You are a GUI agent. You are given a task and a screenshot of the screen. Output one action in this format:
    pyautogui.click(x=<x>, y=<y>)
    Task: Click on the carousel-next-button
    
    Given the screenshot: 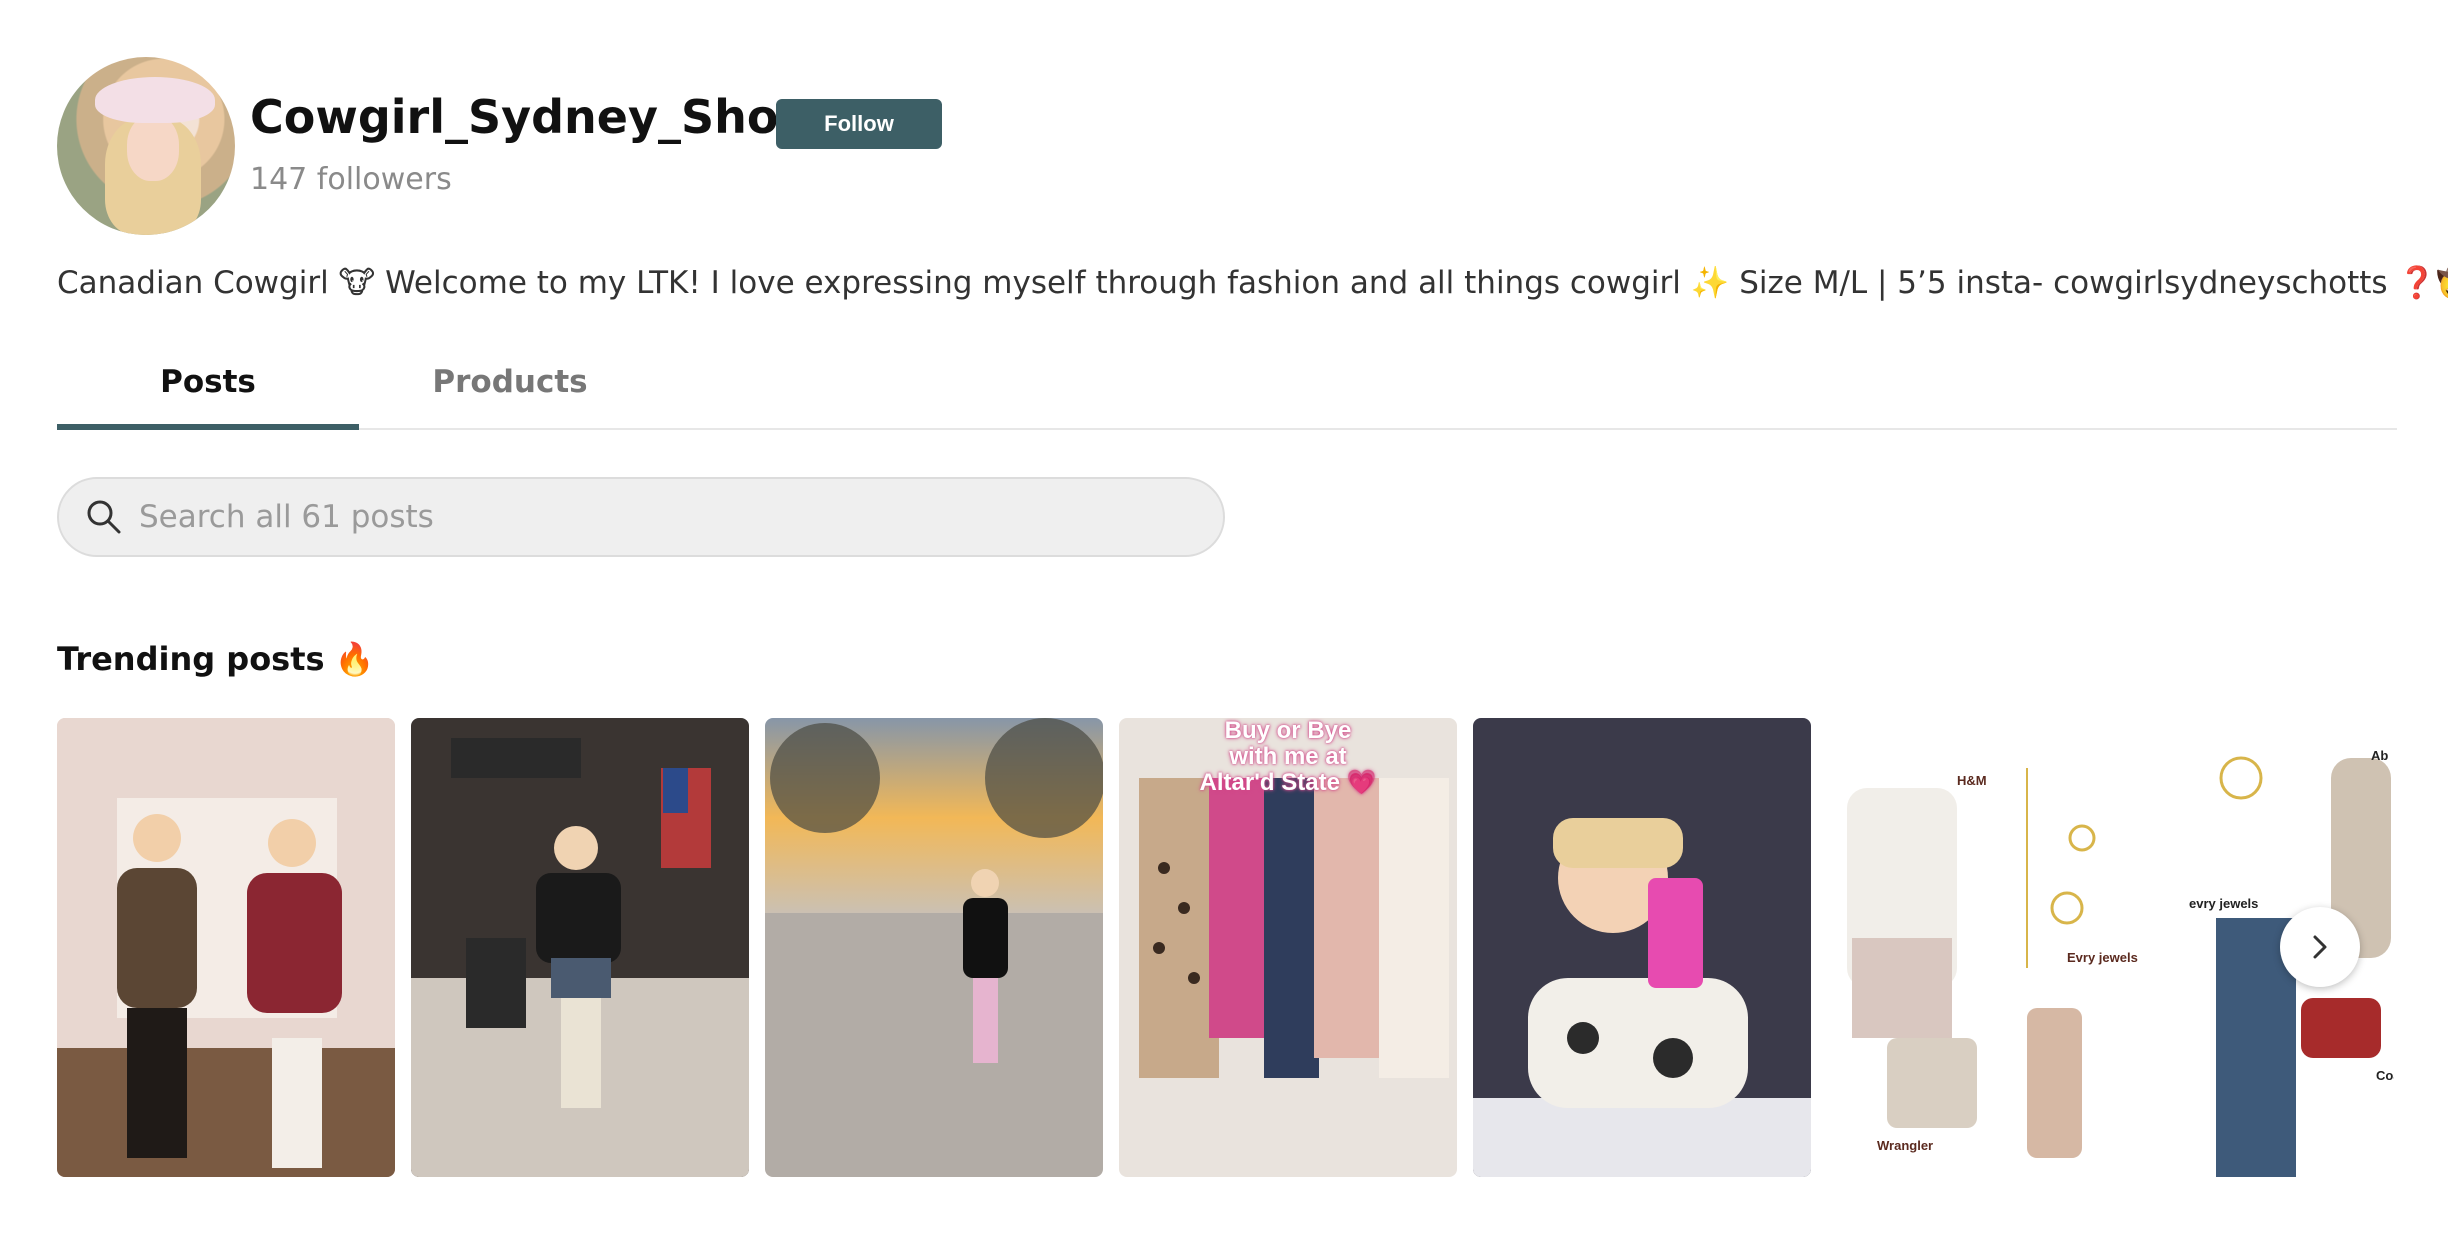 What is the action you would take?
    pyautogui.click(x=2320, y=947)
    